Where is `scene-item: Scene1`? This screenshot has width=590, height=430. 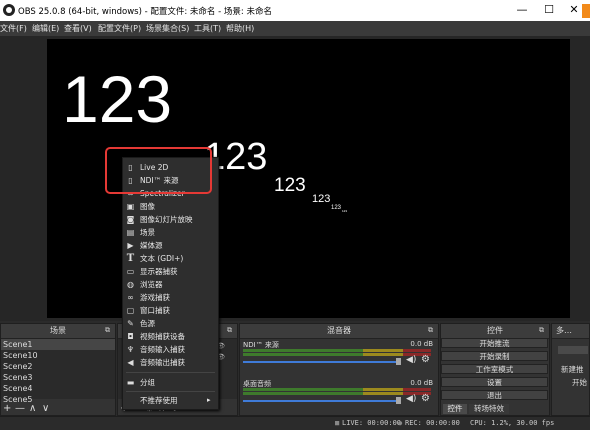 scene-item: Scene1 is located at coordinates (58, 344).